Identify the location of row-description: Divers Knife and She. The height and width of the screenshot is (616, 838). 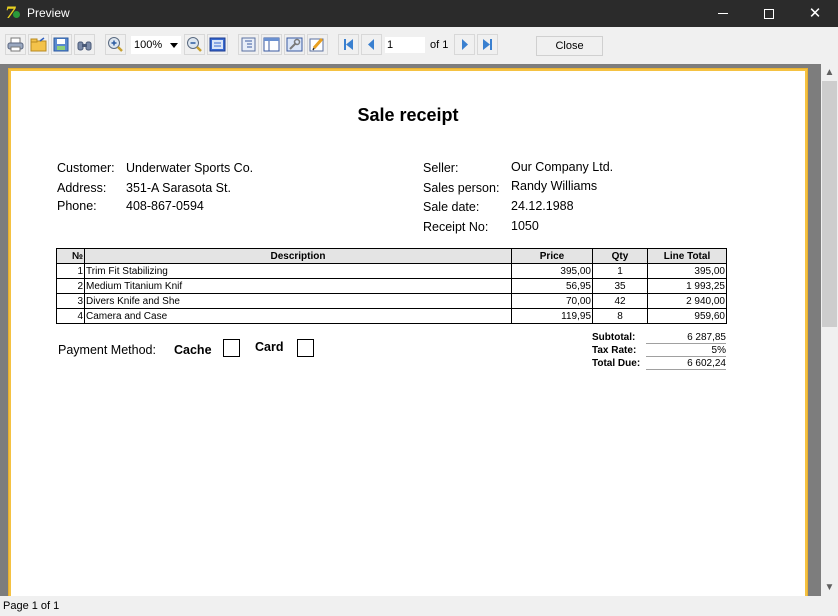
(298, 301).